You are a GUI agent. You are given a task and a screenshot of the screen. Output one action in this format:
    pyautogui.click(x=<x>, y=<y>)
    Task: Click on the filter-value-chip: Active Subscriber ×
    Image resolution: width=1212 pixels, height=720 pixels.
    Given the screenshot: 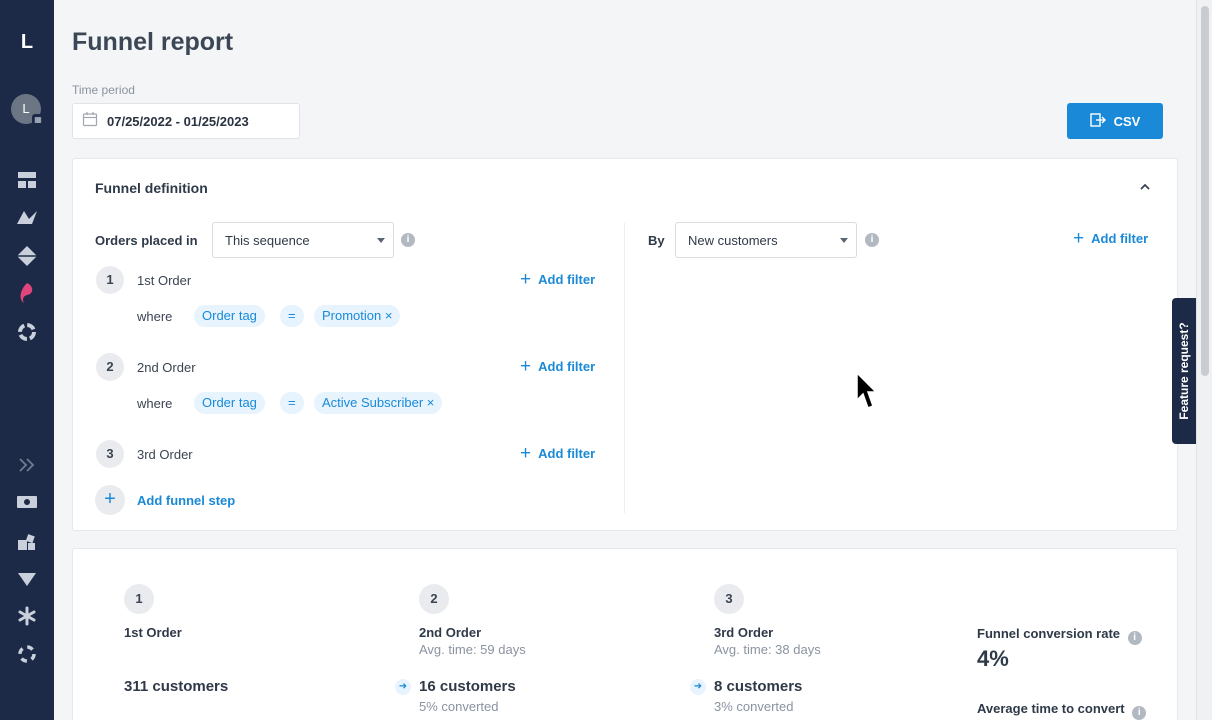 What is the action you would take?
    pyautogui.click(x=378, y=403)
    